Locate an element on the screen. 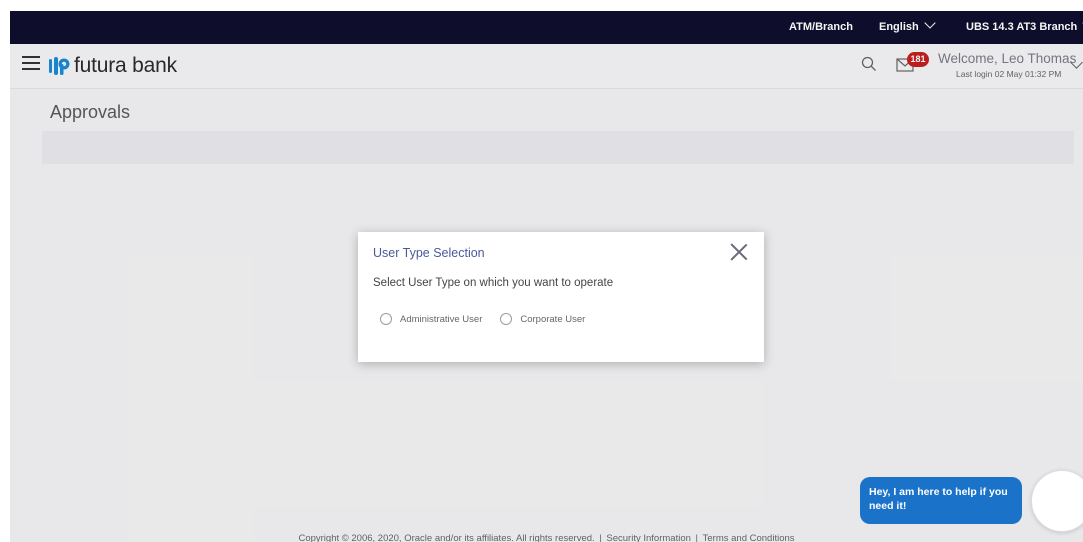 The height and width of the screenshot is (542, 1083). modal-title: User Type Selection is located at coordinates (429, 253).